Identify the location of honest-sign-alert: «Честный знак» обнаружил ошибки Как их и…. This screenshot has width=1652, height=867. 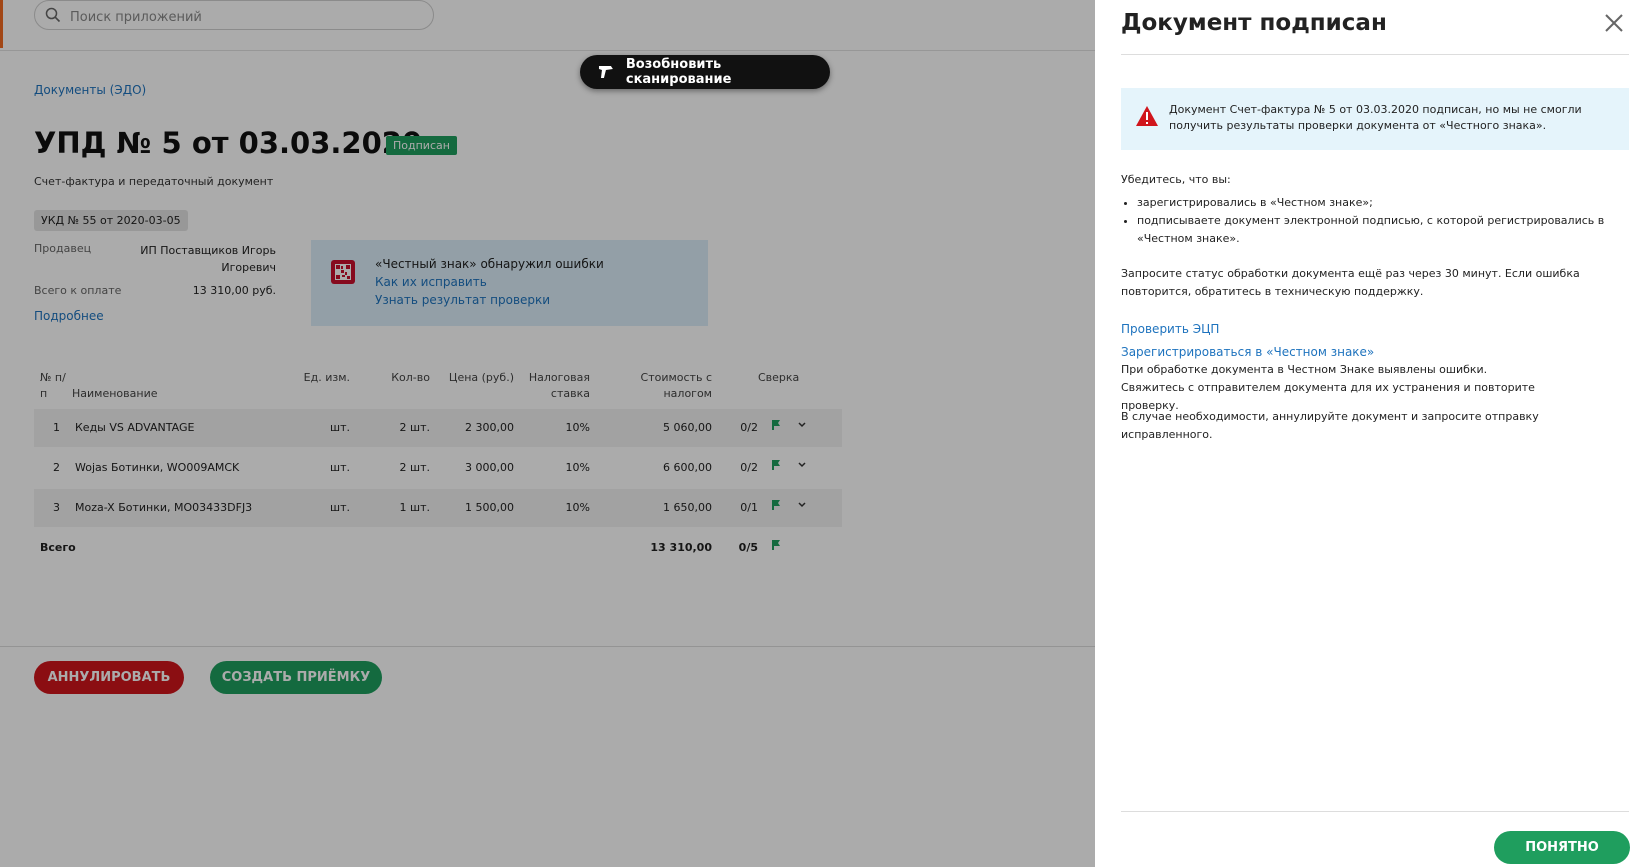
(509, 283).